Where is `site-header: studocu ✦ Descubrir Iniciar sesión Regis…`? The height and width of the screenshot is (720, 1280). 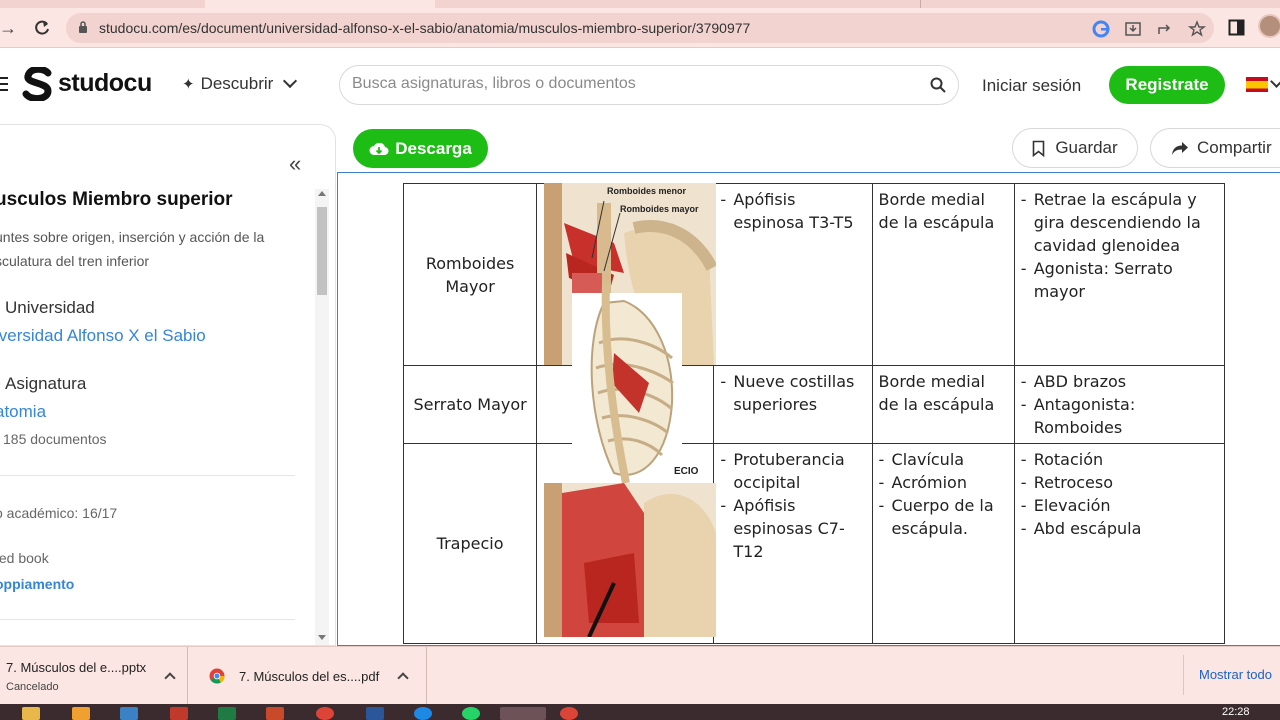
site-header: studocu ✦ Descubrir Iniciar sesión Regis… is located at coordinates (640, 85).